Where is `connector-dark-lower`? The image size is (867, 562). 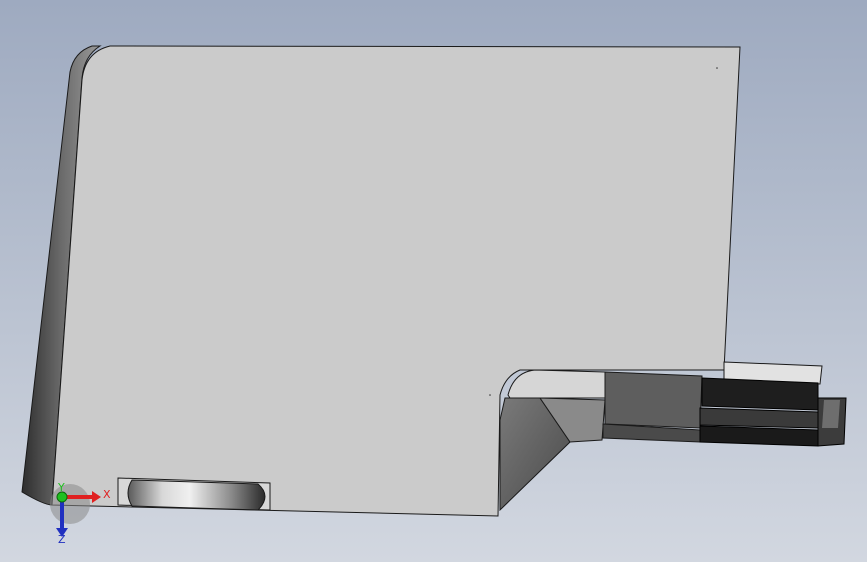 connector-dark-lower is located at coordinates (759, 436).